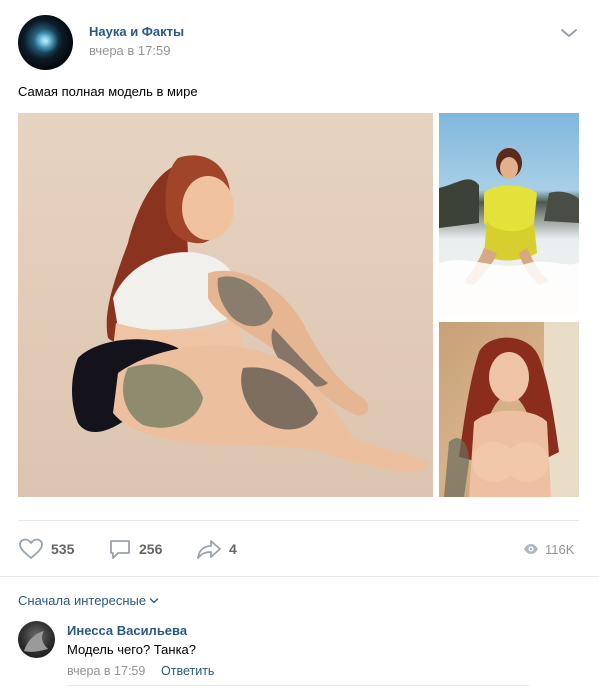 The image size is (599, 690). I want to click on beach-photo, so click(509, 214).